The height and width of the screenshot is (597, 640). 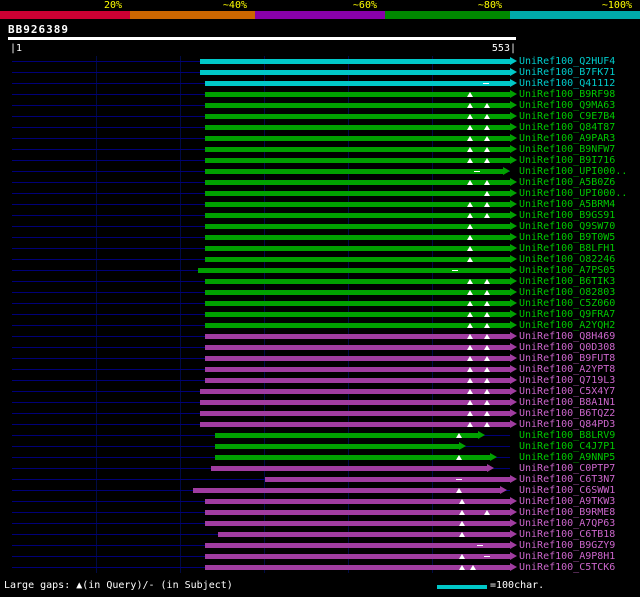 What do you see at coordinates (567, 105) in the screenshot?
I see `hit-label: UniRef100_Q9MA63` at bounding box center [567, 105].